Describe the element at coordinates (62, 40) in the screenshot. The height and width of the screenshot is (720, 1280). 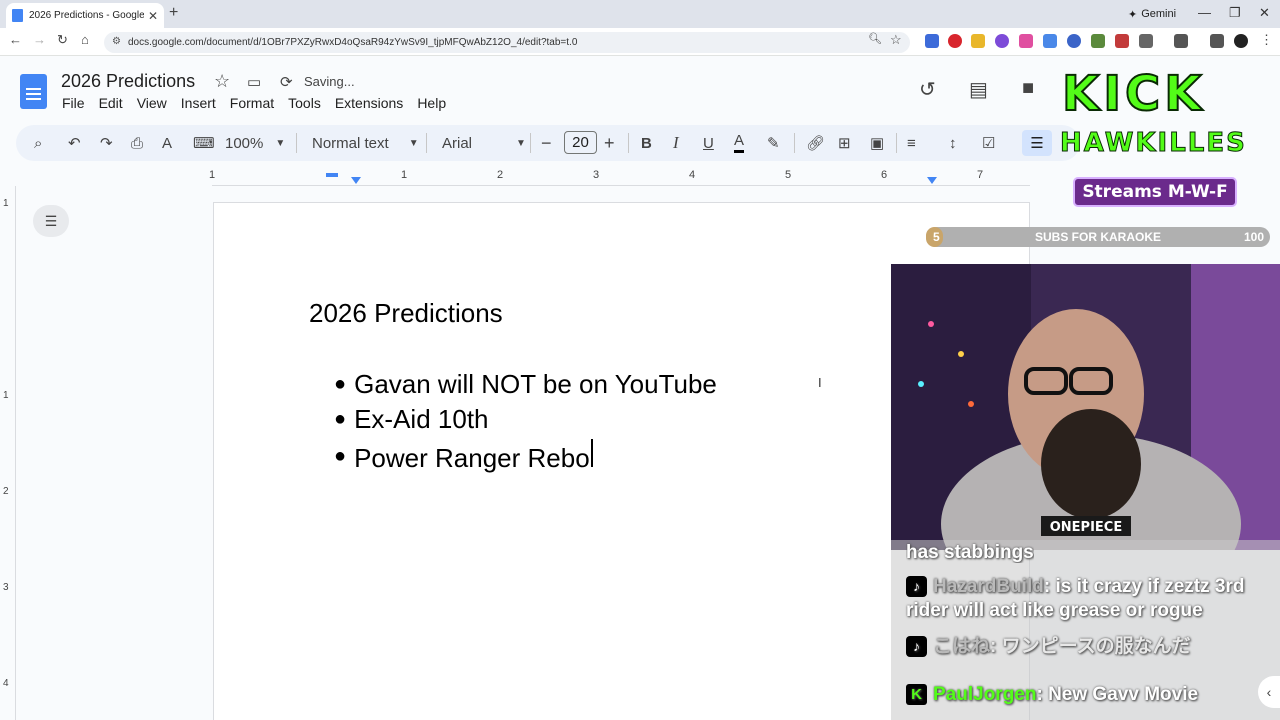
I see `reload-icon: ↻` at that location.